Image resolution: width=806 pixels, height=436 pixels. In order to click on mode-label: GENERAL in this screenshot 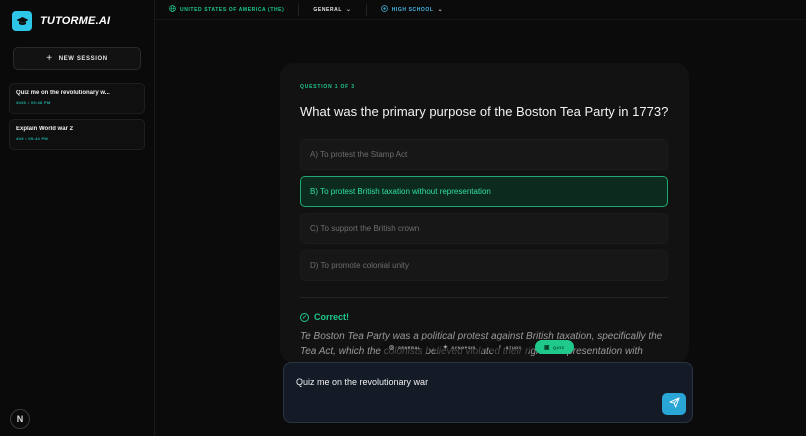, I will do `click(409, 347)`.